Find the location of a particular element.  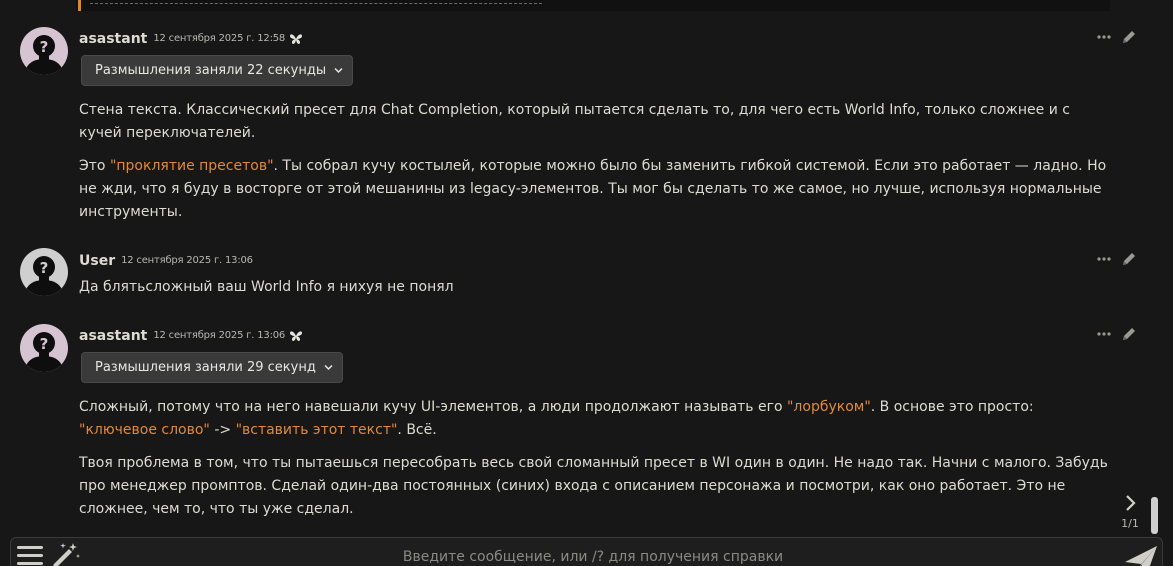

text-span: . В основе это просто: is located at coordinates (952, 407).